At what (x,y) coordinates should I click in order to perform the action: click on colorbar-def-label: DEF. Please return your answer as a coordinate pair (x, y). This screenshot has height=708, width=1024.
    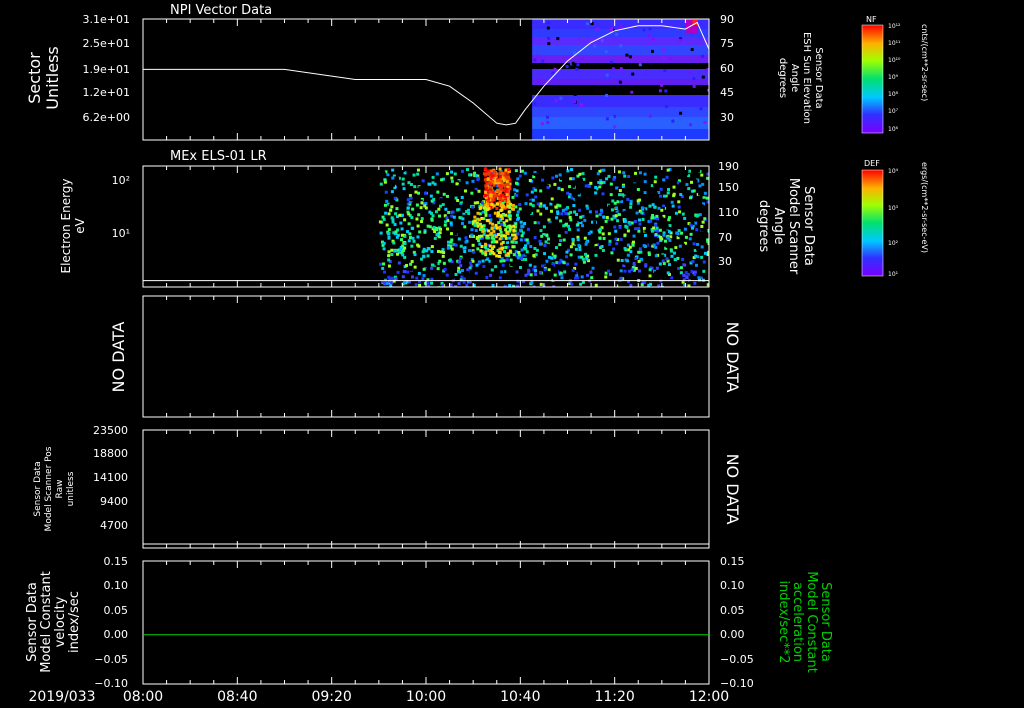
    Looking at the image, I should click on (872, 163).